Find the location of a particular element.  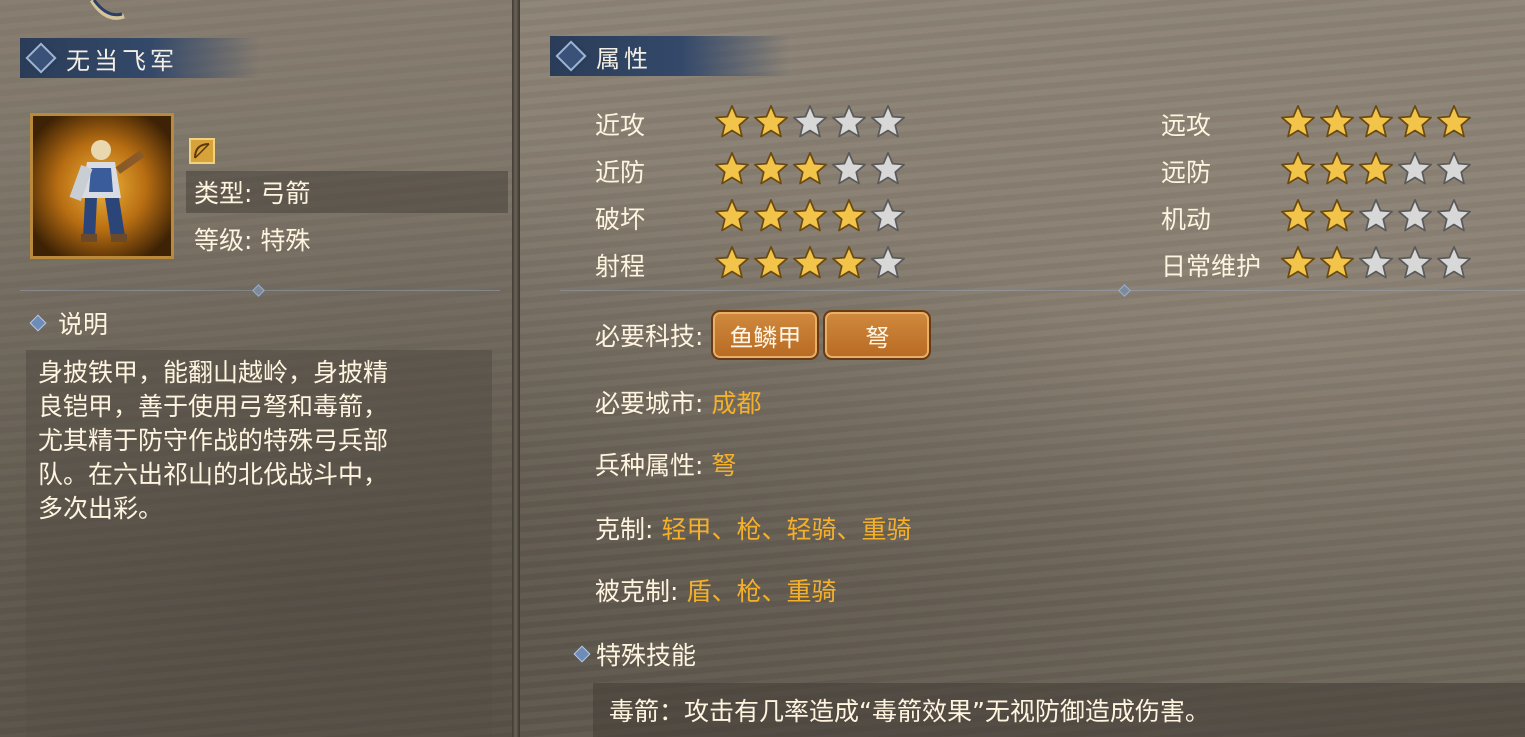

attribute-row: 远防 is located at coordinates (1317, 171).